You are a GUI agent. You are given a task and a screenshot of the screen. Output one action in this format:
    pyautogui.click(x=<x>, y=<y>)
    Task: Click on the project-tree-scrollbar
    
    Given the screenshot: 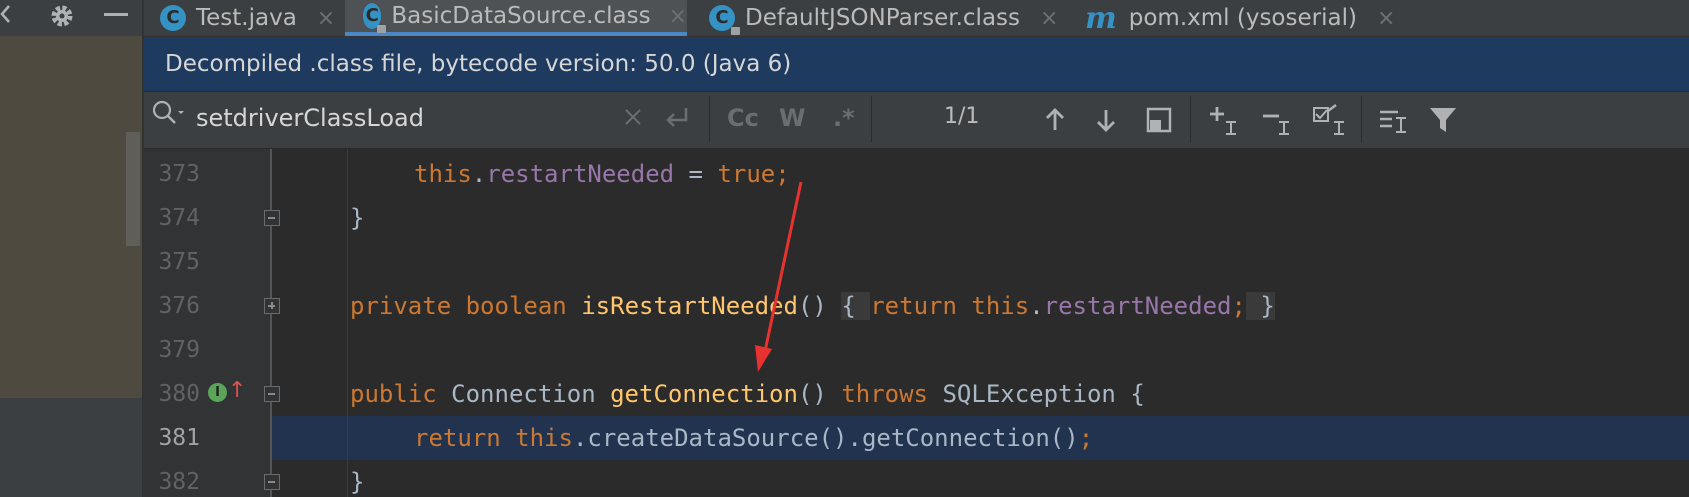 What is the action you would take?
    pyautogui.click(x=133, y=189)
    